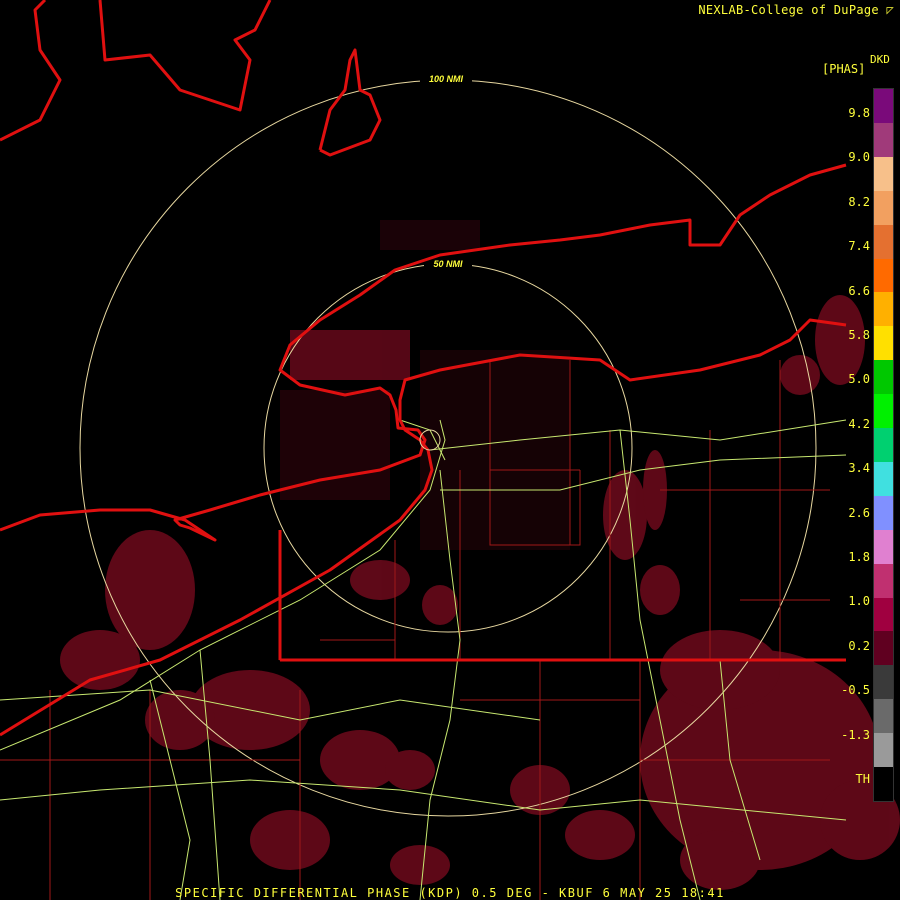 The width and height of the screenshot is (900, 900). What do you see at coordinates (859, 201) in the screenshot?
I see `color-scale-tick-label: 8.2` at bounding box center [859, 201].